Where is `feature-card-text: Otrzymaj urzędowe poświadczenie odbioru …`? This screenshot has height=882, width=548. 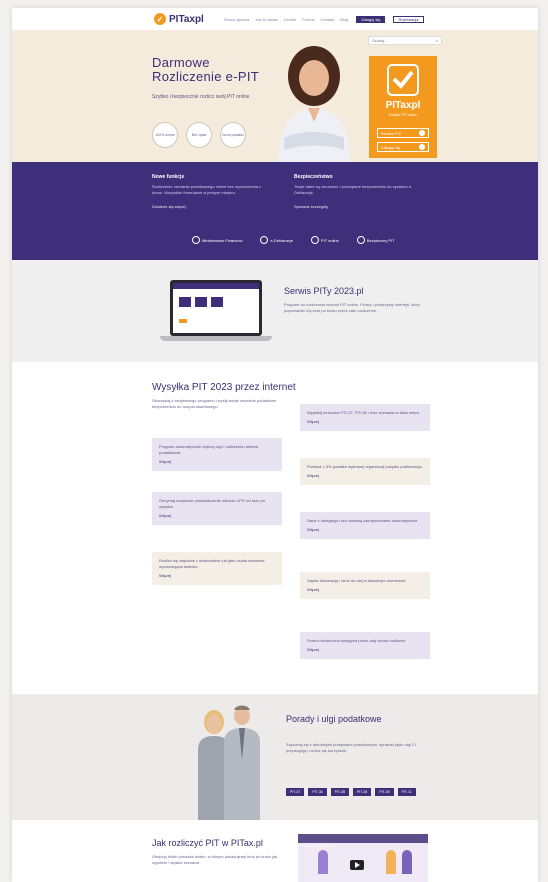
feature-card-text: Otrzymaj urzędowe poświadczenie odbioru … is located at coordinates (212, 503).